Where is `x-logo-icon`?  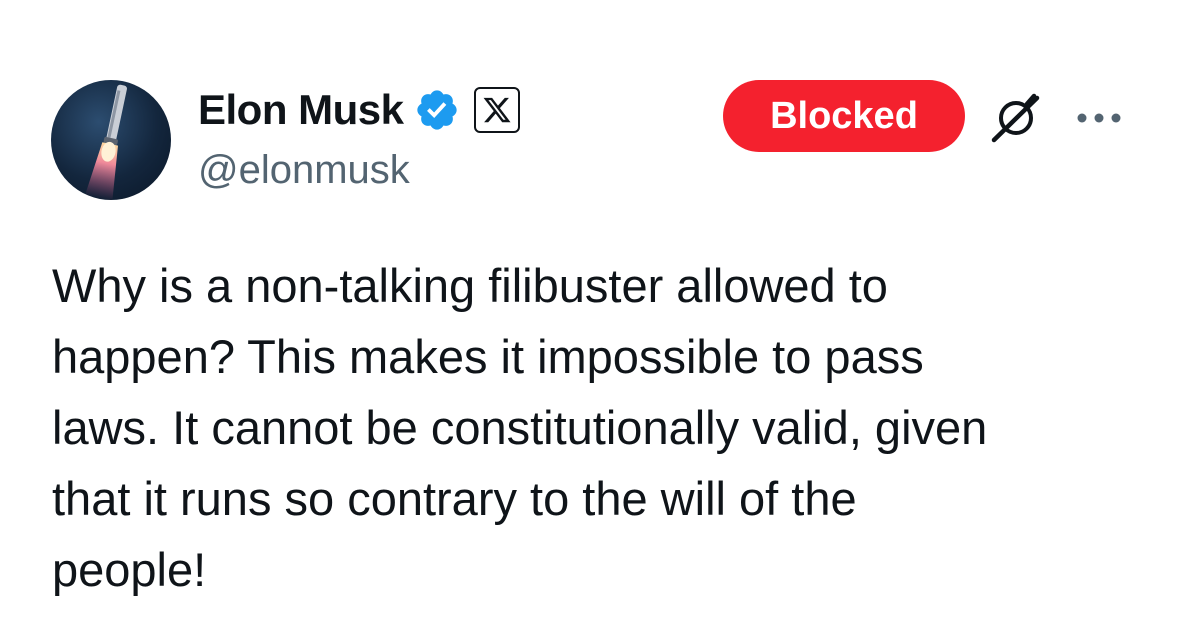 x-logo-icon is located at coordinates (496, 110).